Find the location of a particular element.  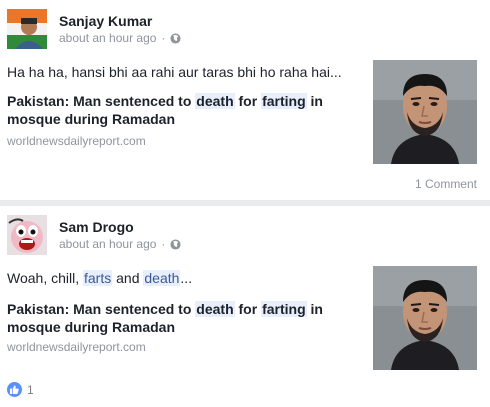

author-name: Sam Drogo is located at coordinates (96, 227).